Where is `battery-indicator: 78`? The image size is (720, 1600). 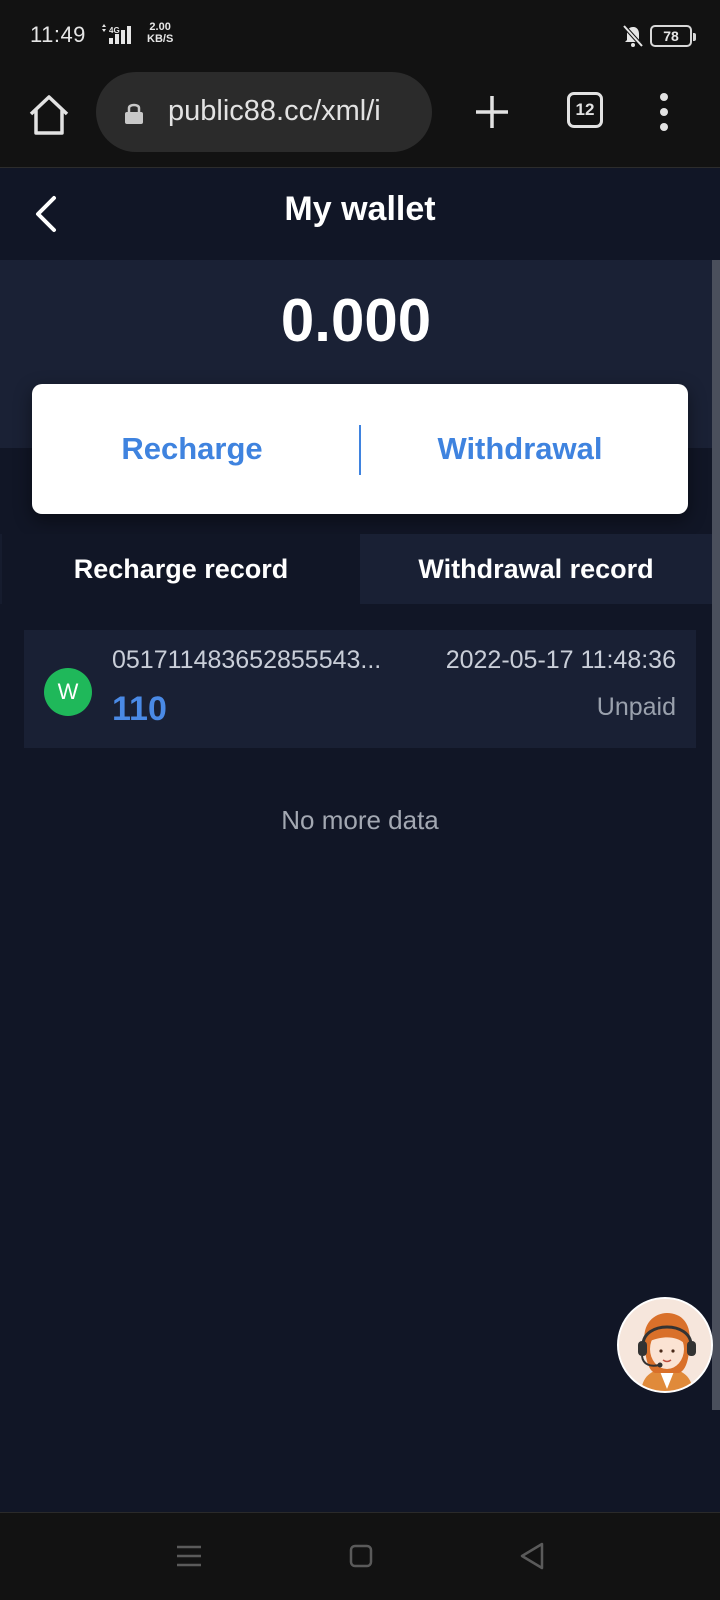 battery-indicator: 78 is located at coordinates (673, 36).